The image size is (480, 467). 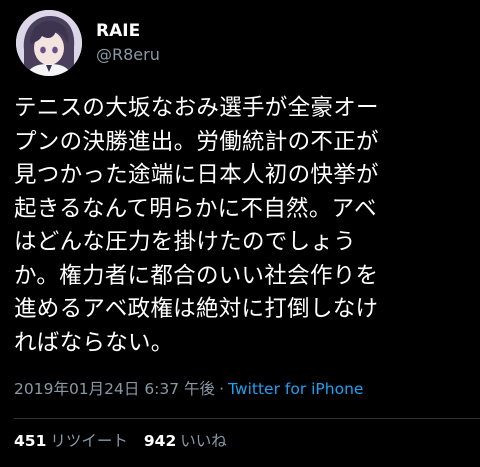 I want to click on tweet-text-line: 起きるなんて明らかに不自然。アベ, so click(x=195, y=208).